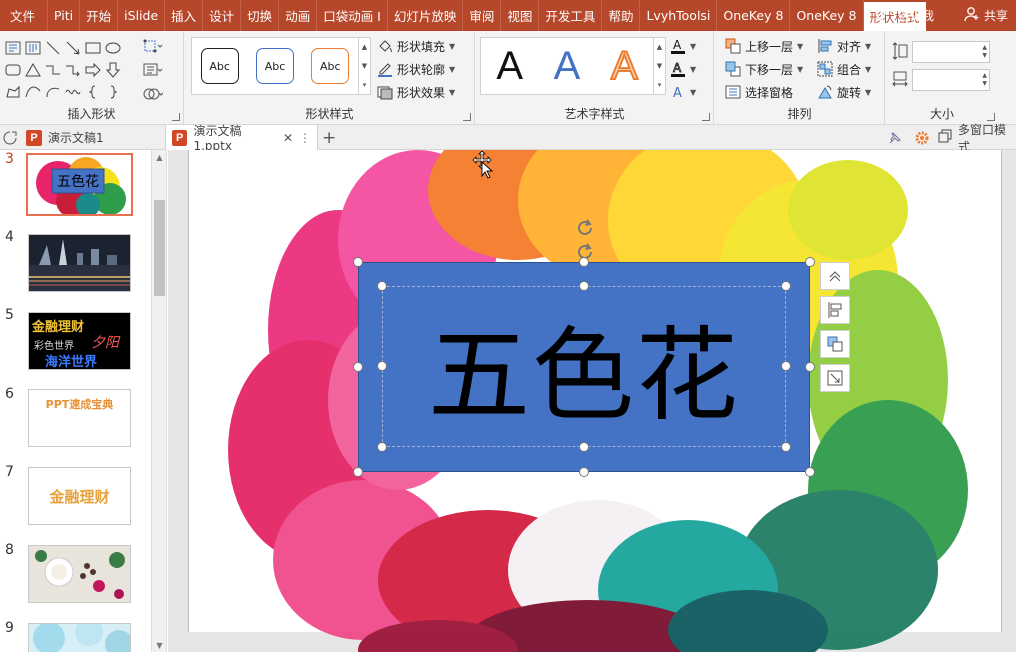  Describe the element at coordinates (683, 92) in the screenshot. I see `text-effects-button: A ▼` at that location.